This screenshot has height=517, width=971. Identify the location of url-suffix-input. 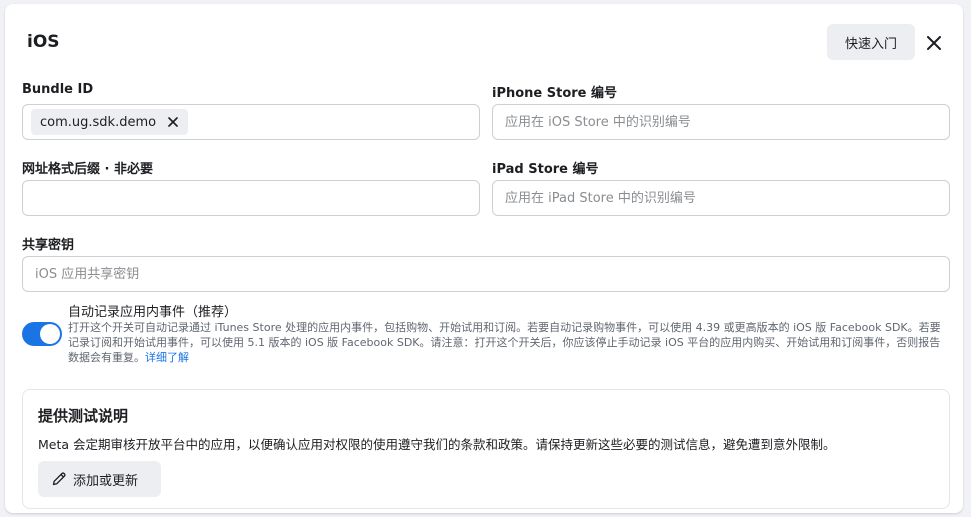
(251, 198).